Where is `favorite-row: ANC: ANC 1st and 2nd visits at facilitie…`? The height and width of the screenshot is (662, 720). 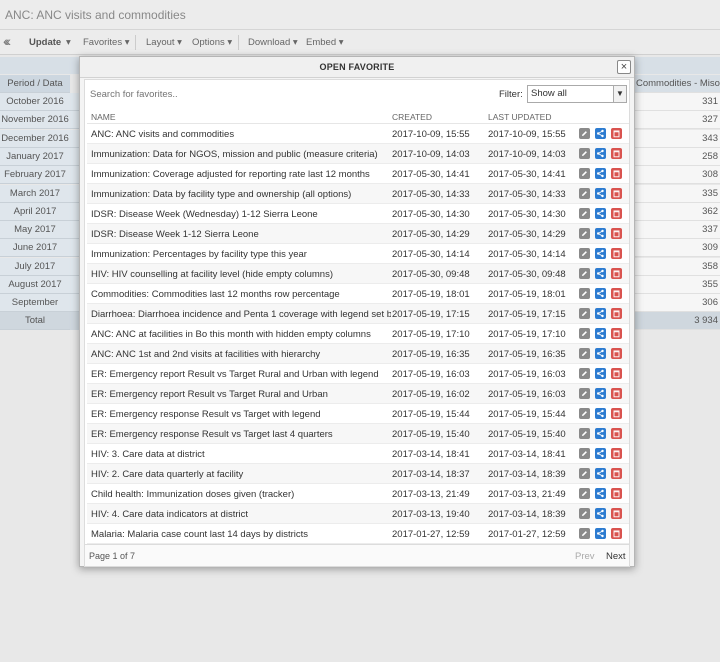 favorite-row: ANC: ANC 1st and 2nd visits at facilitie… is located at coordinates (358, 354).